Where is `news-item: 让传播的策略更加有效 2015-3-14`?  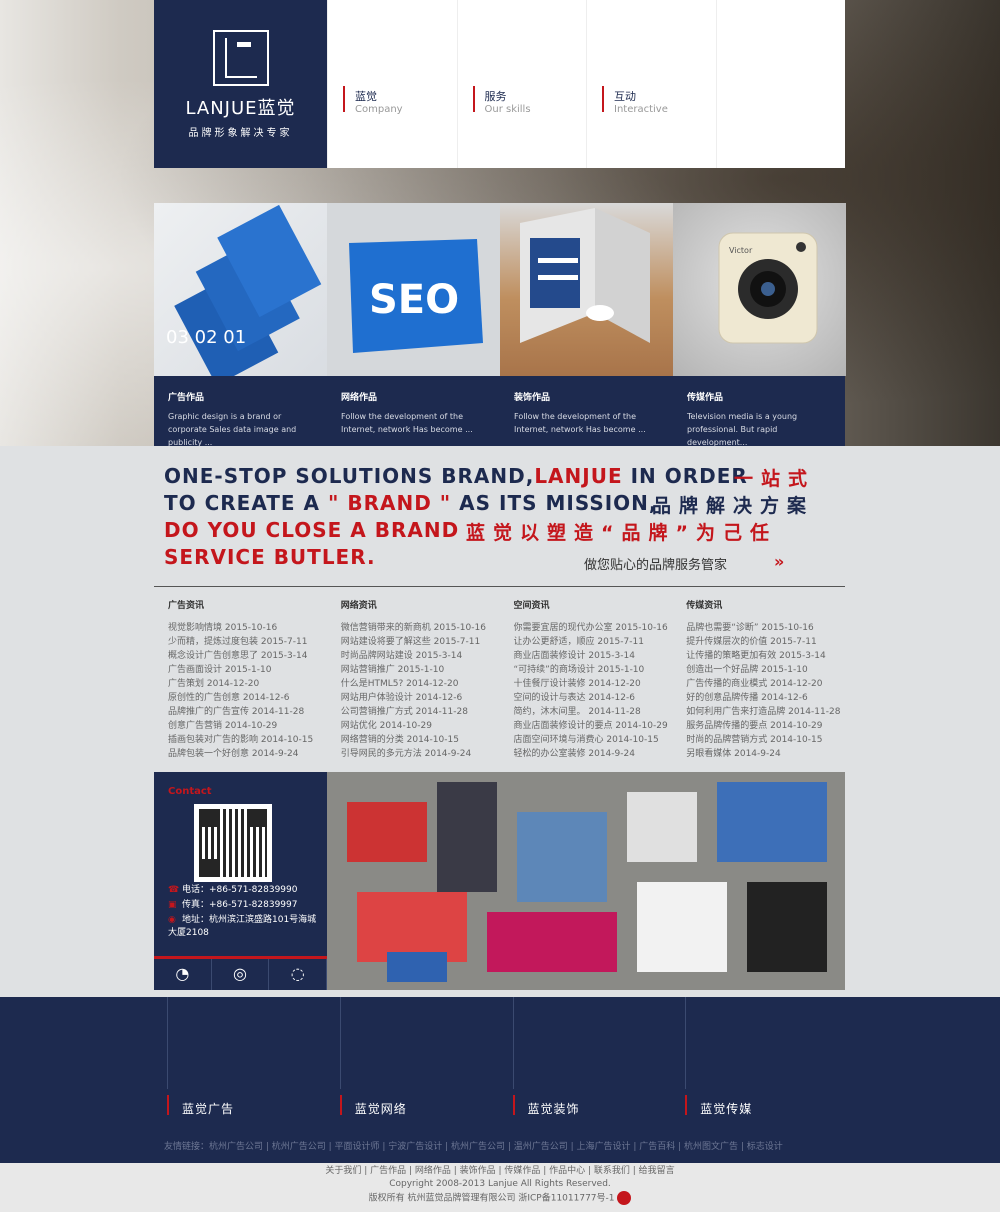
news-item: 让传播的策略更加有效 2015-3-14 is located at coordinates (765, 656).